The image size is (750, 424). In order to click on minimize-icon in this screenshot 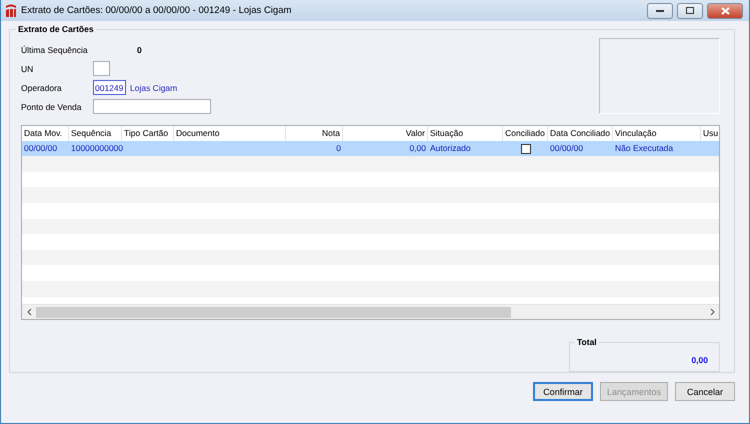, I will do `click(660, 10)`.